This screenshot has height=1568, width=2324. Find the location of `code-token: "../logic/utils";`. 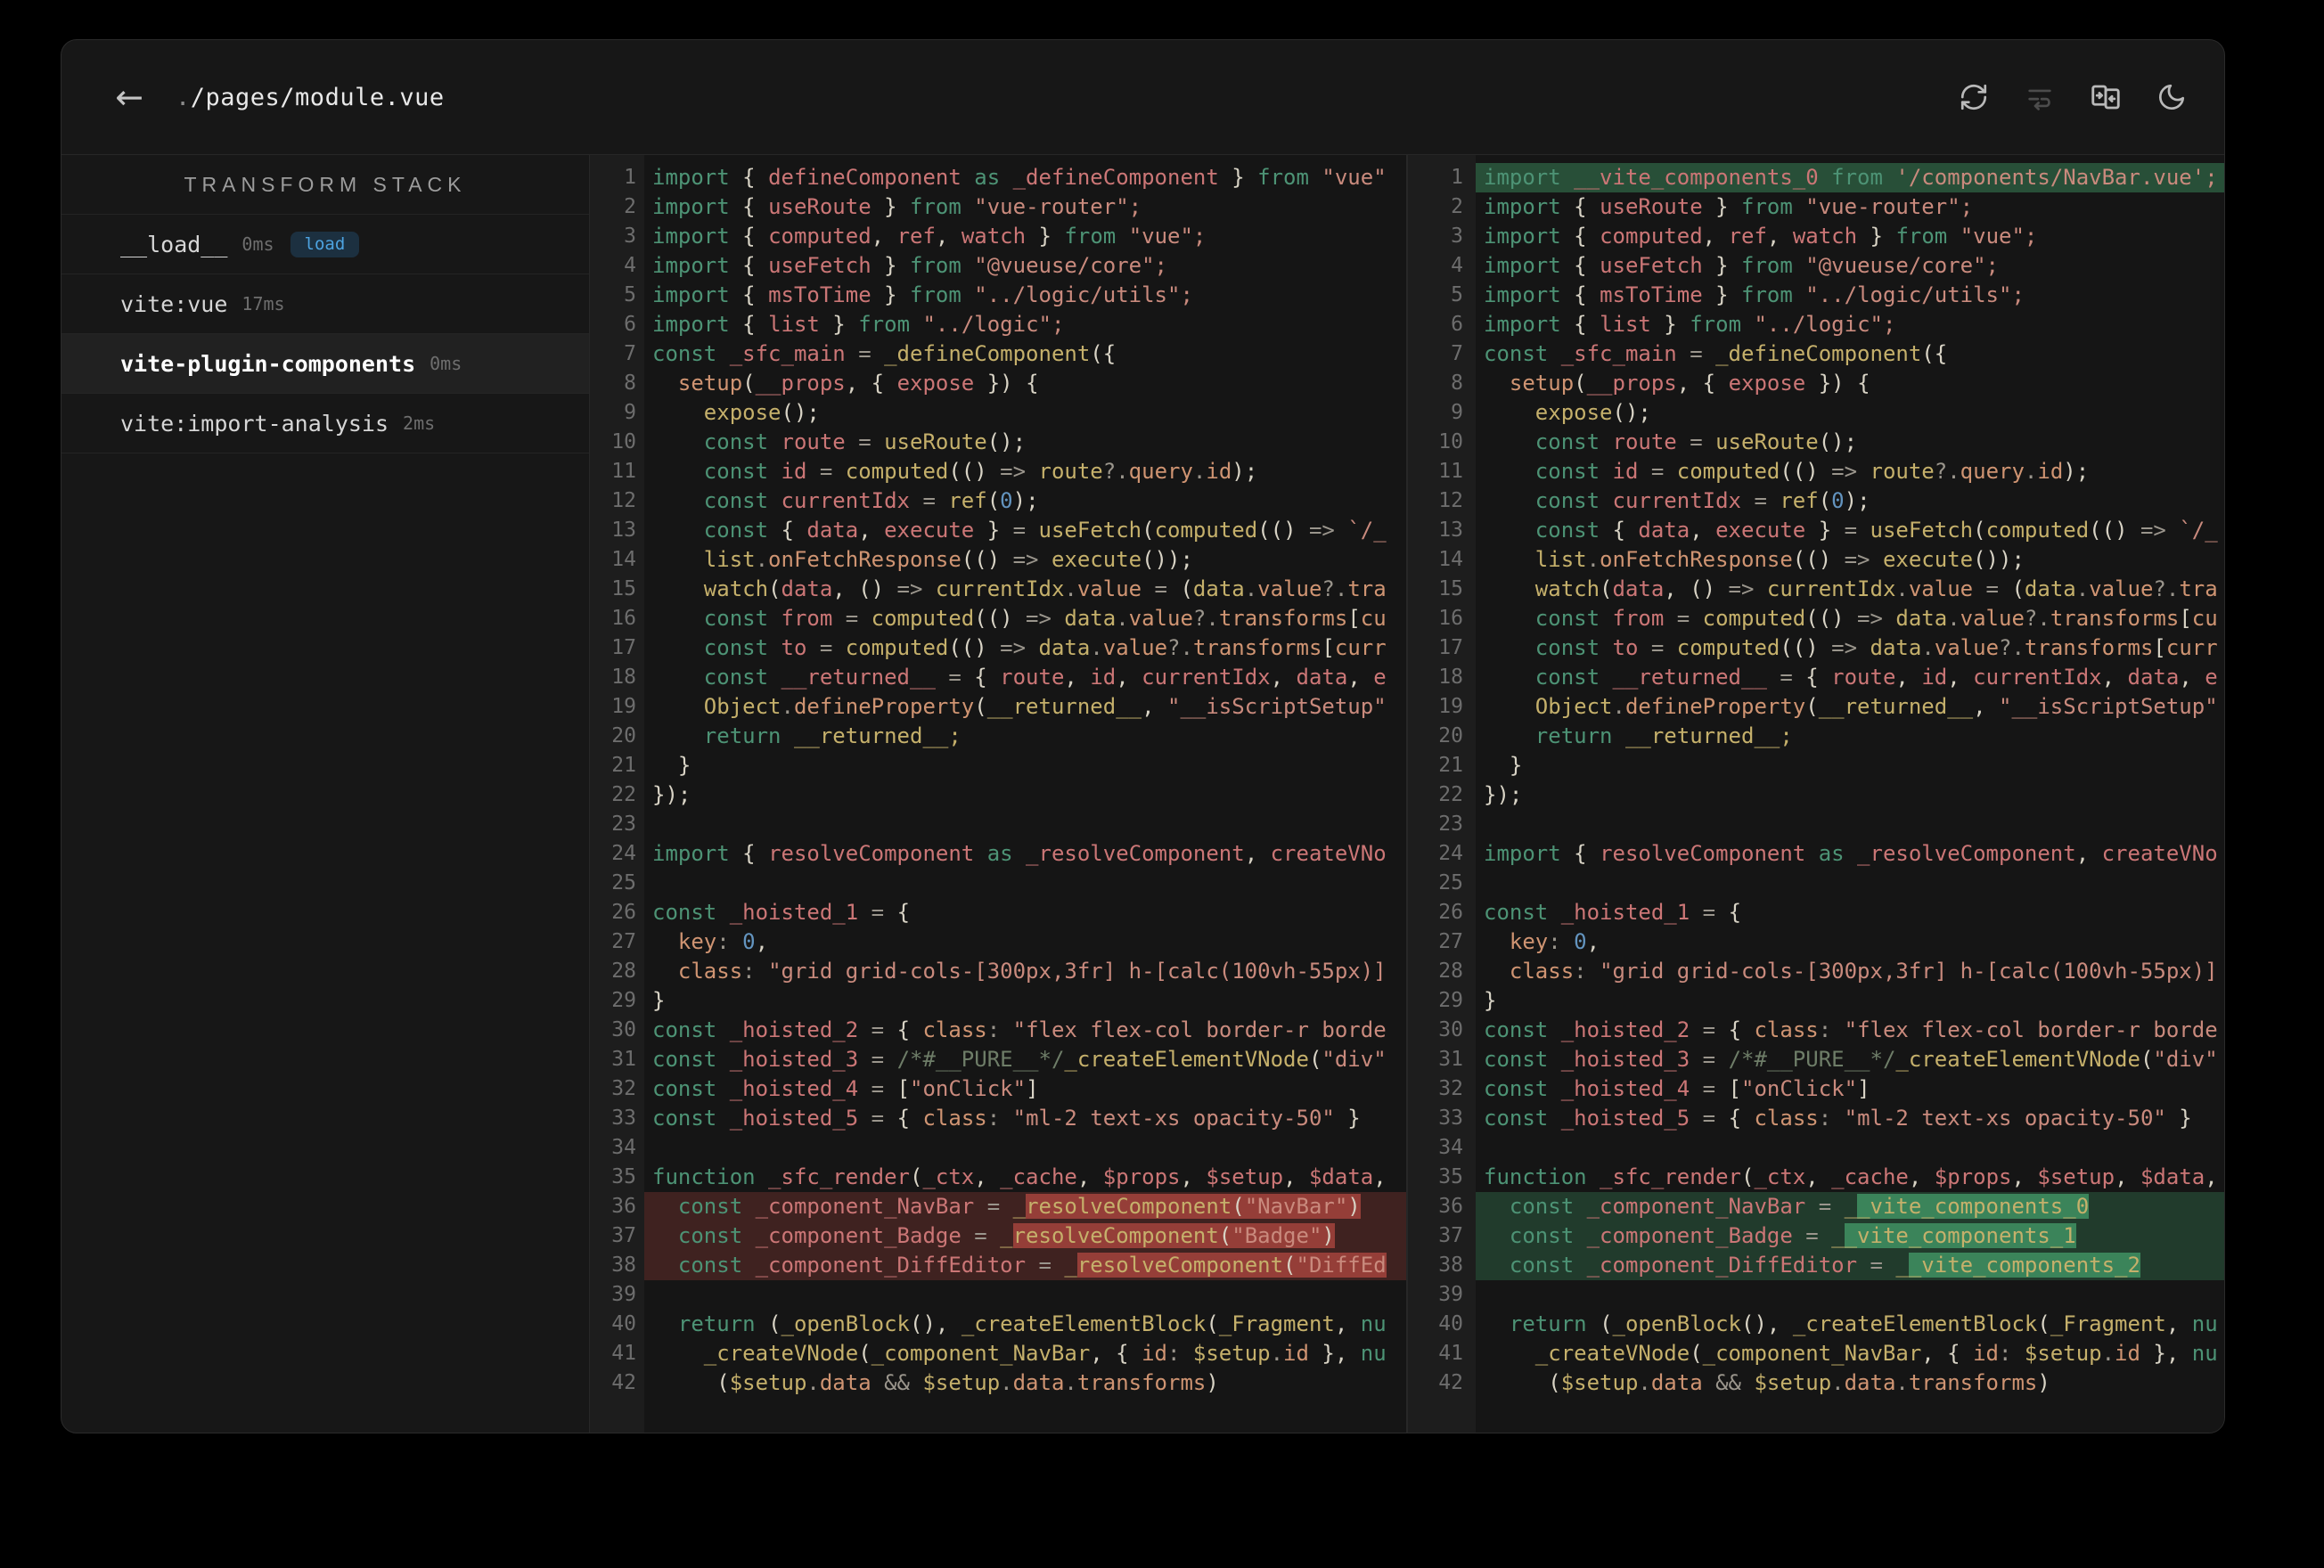

code-token: "../logic/utils"; is located at coordinates (1083, 294).